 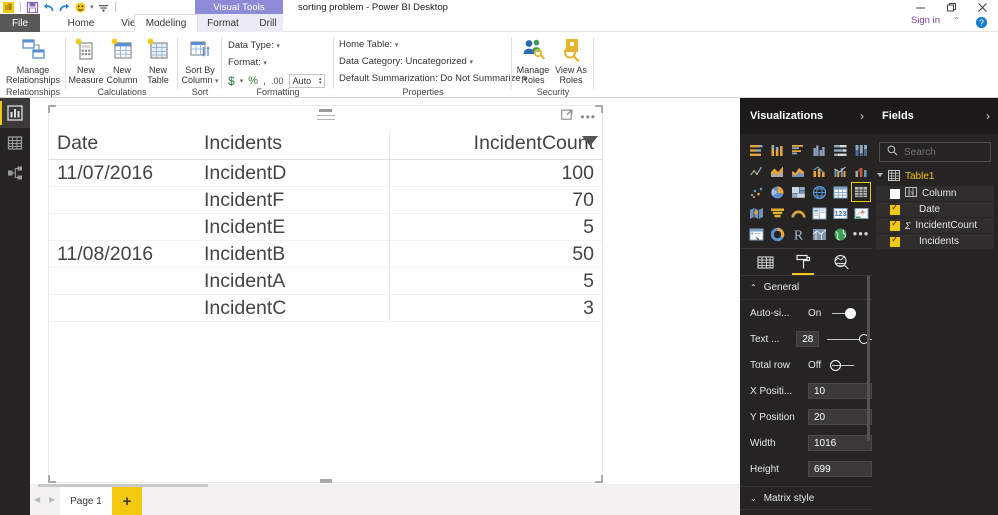 I want to click on sign-in-link: Sign in, so click(x=925, y=20).